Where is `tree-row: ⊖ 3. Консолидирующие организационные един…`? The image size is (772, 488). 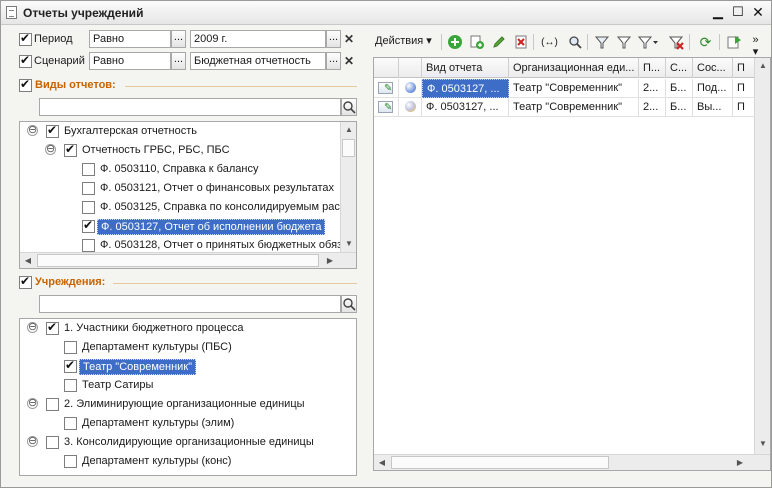
tree-row: ⊖ 3. Консолидирующие организационные един… is located at coordinates (180, 442).